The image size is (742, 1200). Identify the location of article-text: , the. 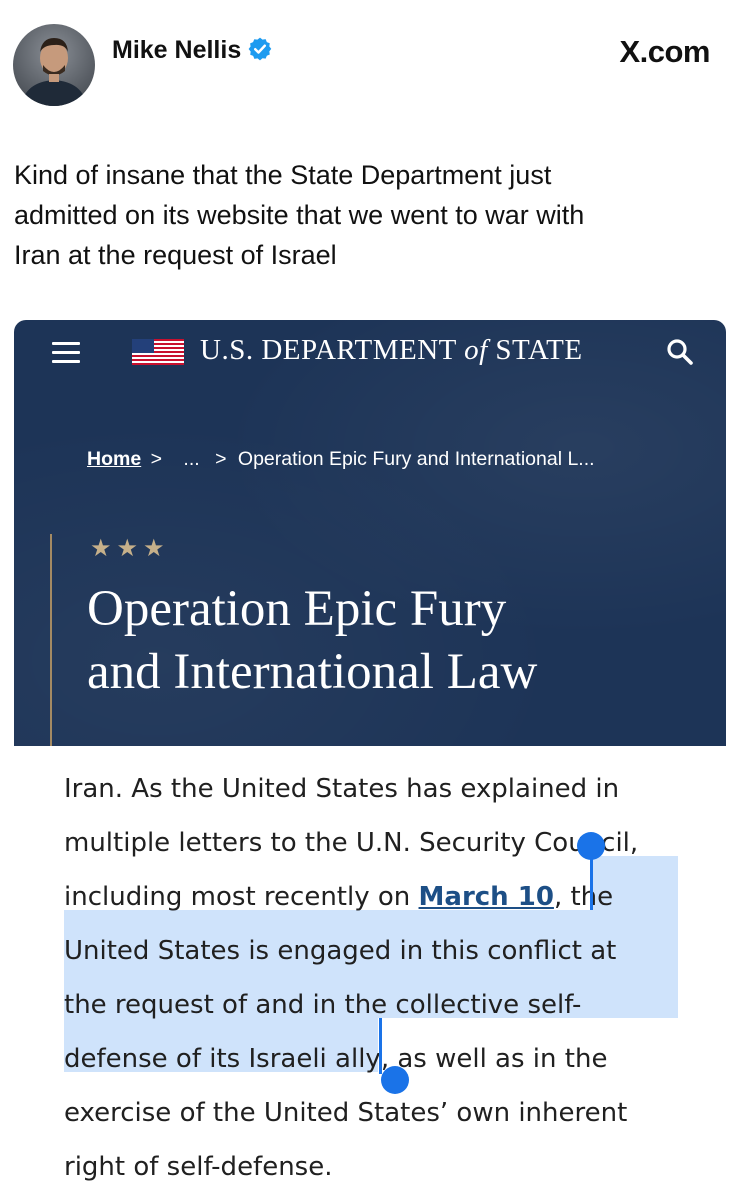
(583, 897).